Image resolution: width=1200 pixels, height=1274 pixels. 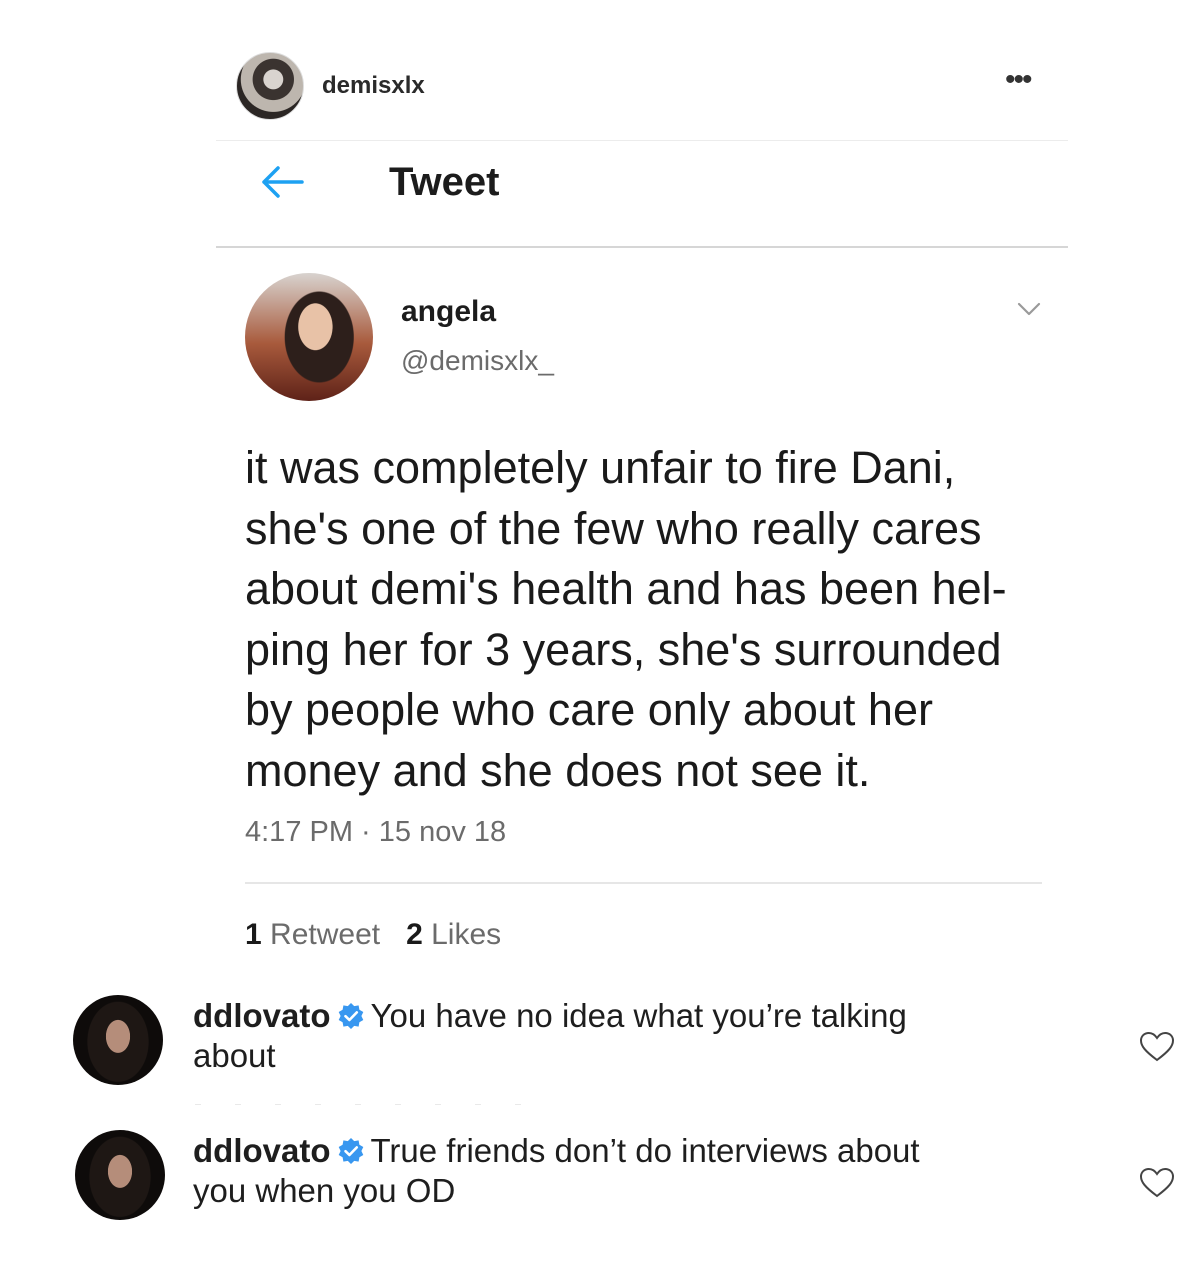 I want to click on tweet-text-line: it was completely unfair to fire Dani,, so click(x=600, y=467).